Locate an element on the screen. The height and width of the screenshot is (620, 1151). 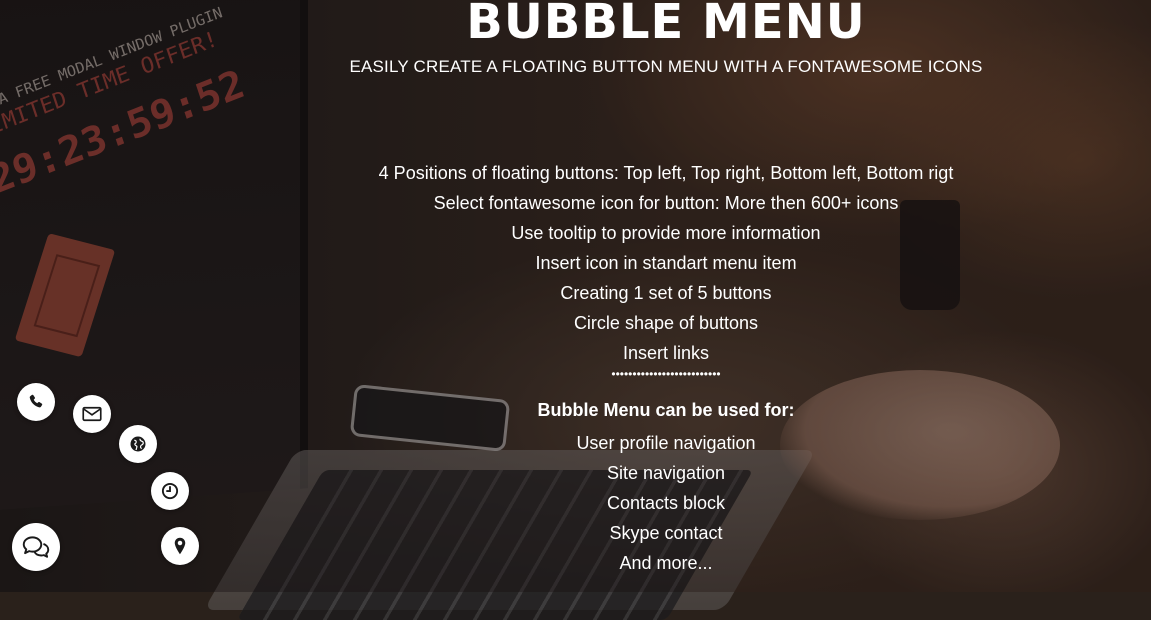
location-button is located at coordinates (180, 546).